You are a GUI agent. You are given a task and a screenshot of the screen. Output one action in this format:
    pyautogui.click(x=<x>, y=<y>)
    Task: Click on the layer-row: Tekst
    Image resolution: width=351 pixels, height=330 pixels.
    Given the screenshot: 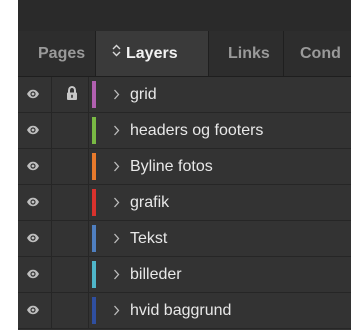 What is the action you would take?
    pyautogui.click(x=184, y=239)
    